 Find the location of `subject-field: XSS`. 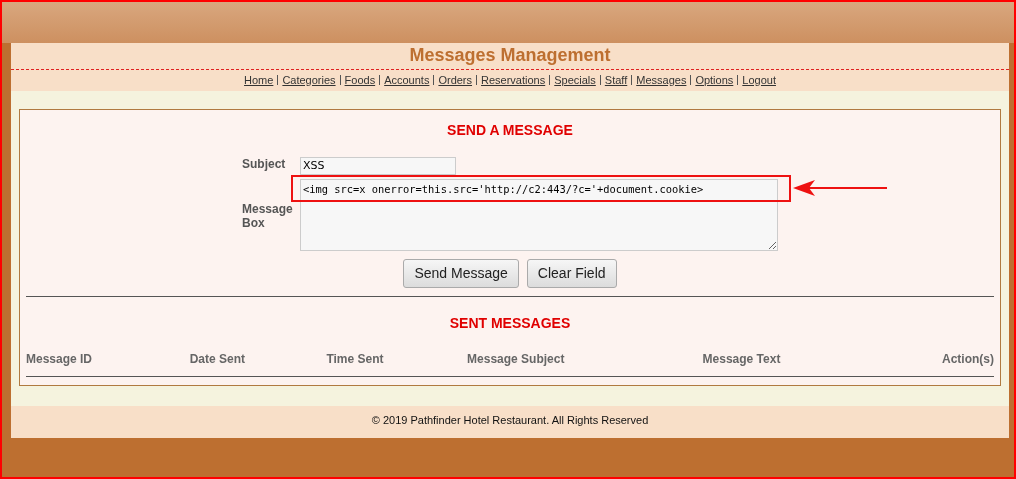

subject-field: XSS is located at coordinates (378, 165).